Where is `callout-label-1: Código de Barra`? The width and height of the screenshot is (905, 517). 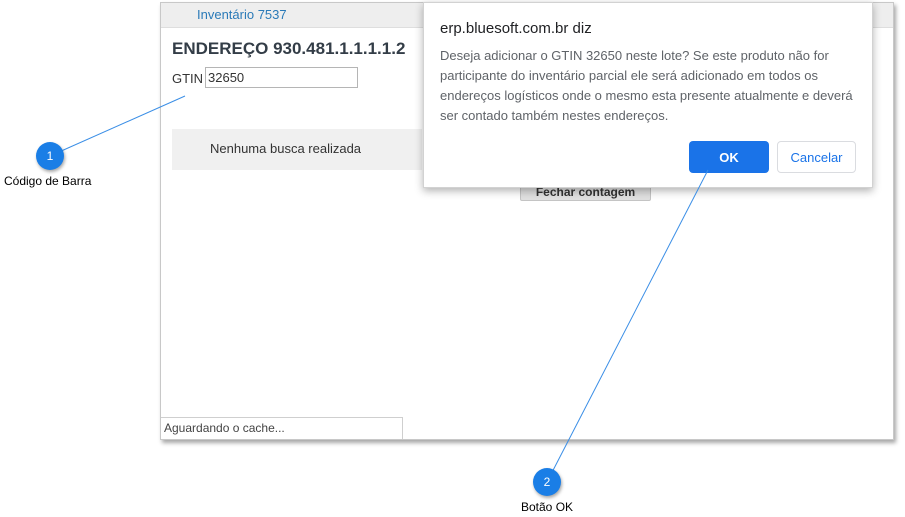
callout-label-1: Código de Barra is located at coordinates (48, 181).